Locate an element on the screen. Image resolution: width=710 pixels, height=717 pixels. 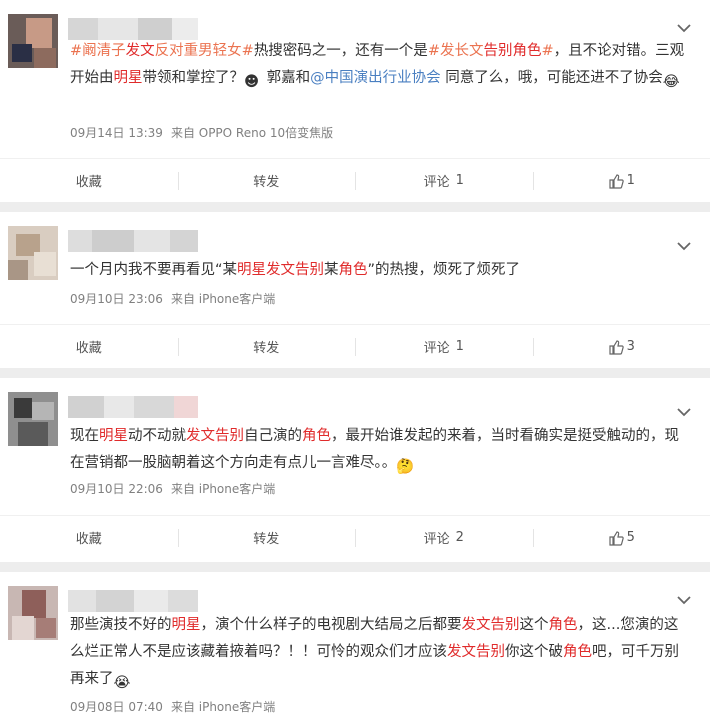
hashtag-link: #发长文 is located at coordinates (456, 51).